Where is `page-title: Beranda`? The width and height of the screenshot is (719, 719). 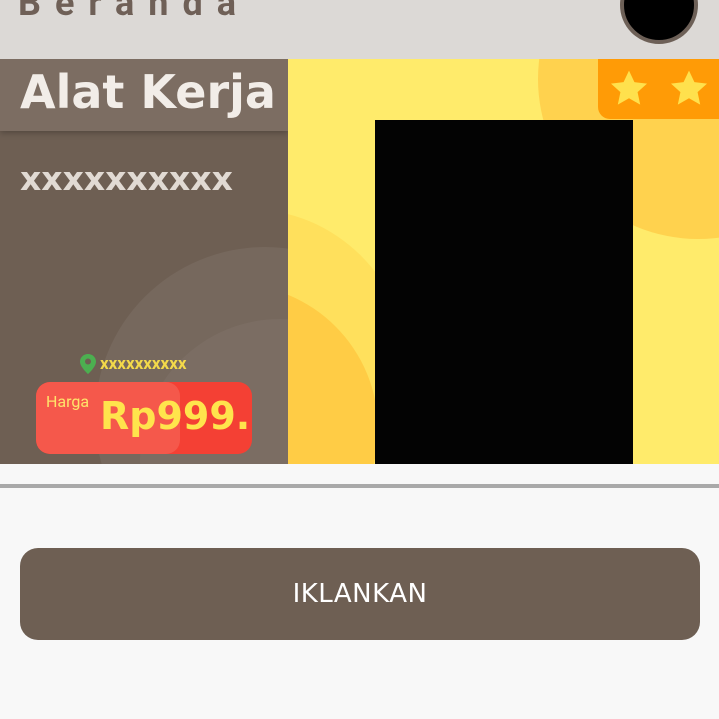 page-title: Beranda is located at coordinates (134, 12).